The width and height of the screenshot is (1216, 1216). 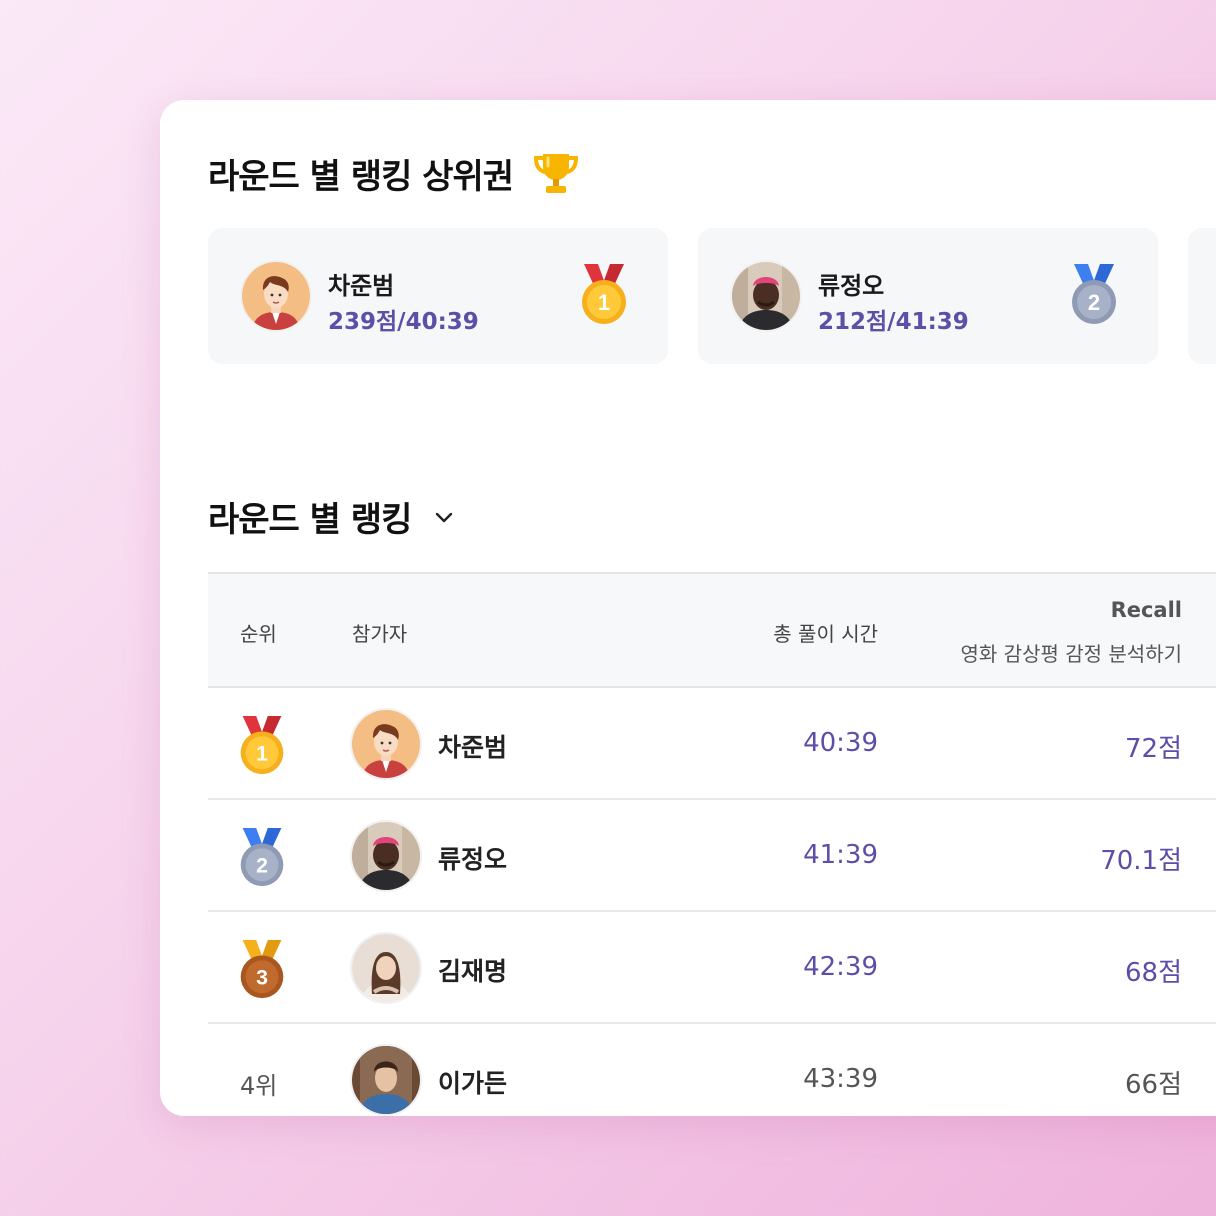 What do you see at coordinates (1141, 861) in the screenshot?
I see `recall-score: 70.1점` at bounding box center [1141, 861].